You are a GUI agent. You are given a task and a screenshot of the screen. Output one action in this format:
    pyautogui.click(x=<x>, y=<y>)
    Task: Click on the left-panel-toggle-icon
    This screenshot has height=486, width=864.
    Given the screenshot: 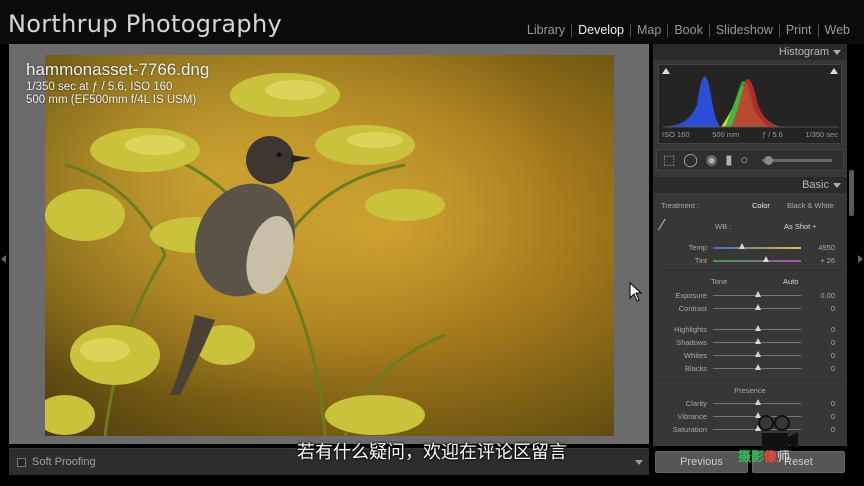 What is the action you would take?
    pyautogui.click(x=3, y=259)
    